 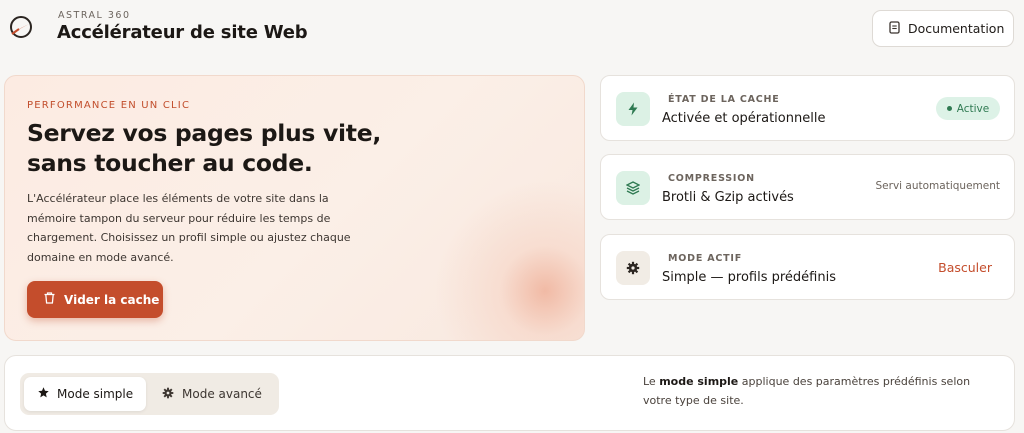 I want to click on compression-label: COMPRESSION, so click(x=711, y=178).